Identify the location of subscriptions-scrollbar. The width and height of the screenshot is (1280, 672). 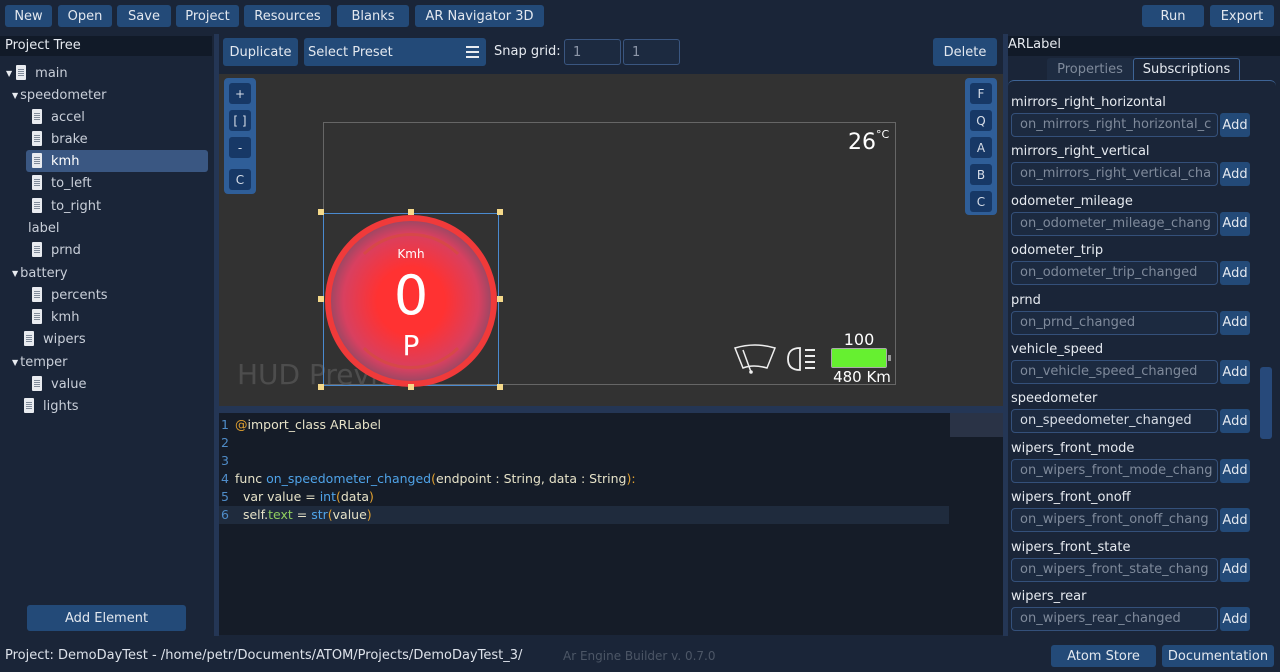
(1266, 403).